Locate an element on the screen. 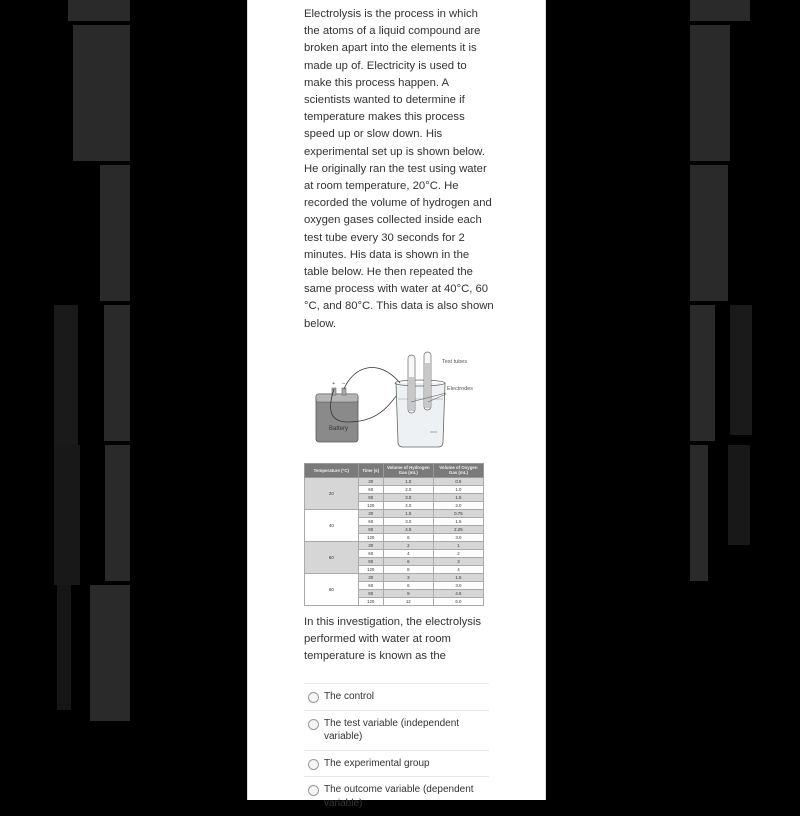  header-oxygen: Volume of Oxygen Gas (mL) is located at coordinates (458, 470).